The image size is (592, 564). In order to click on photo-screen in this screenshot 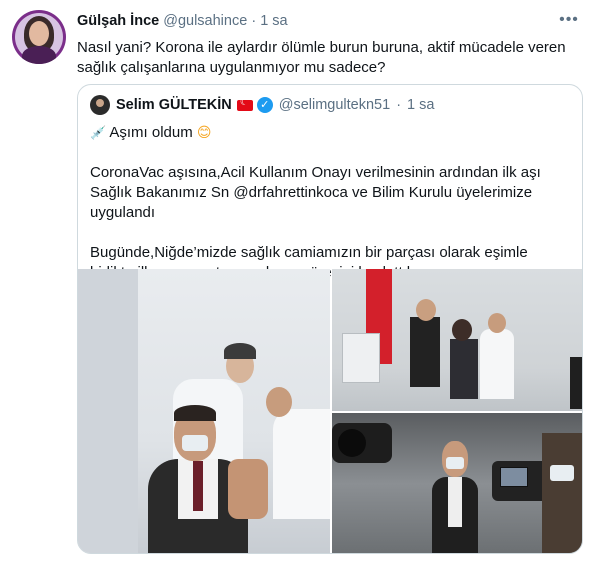, I will do `click(514, 477)`.